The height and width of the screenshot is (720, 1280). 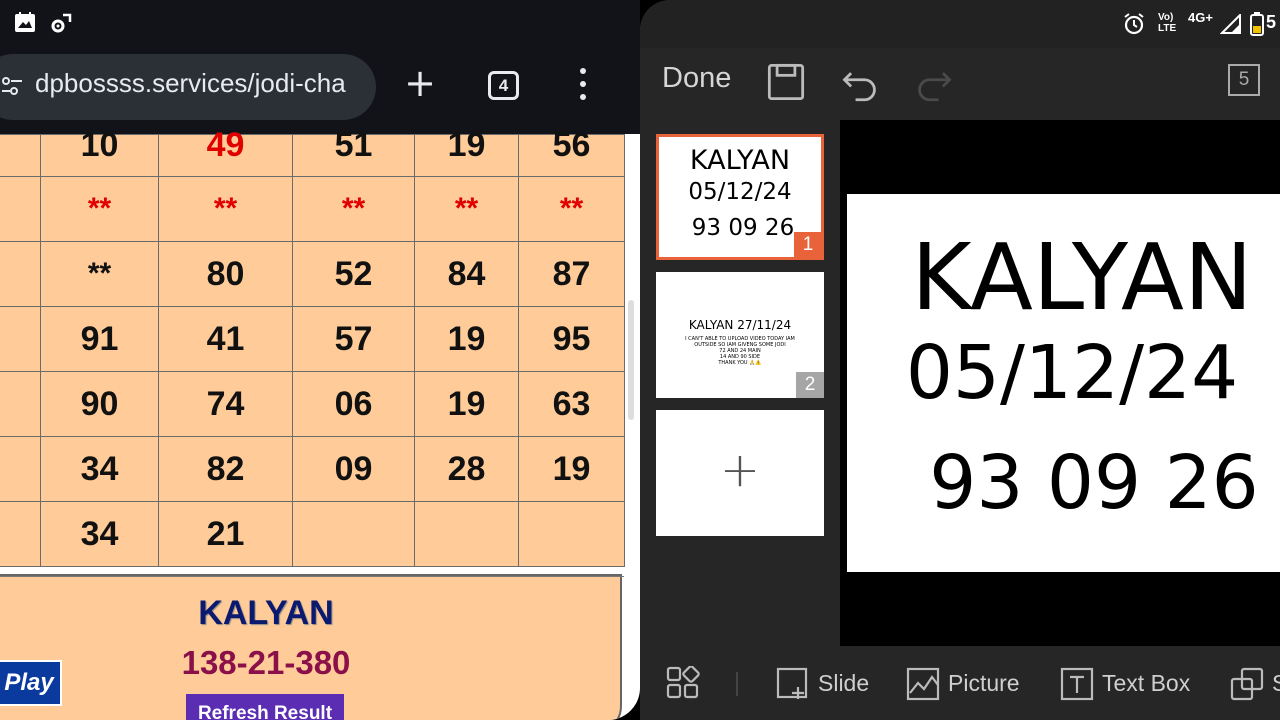 I want to click on url-text: dpbossss.services/jodi-cha, so click(x=200, y=83).